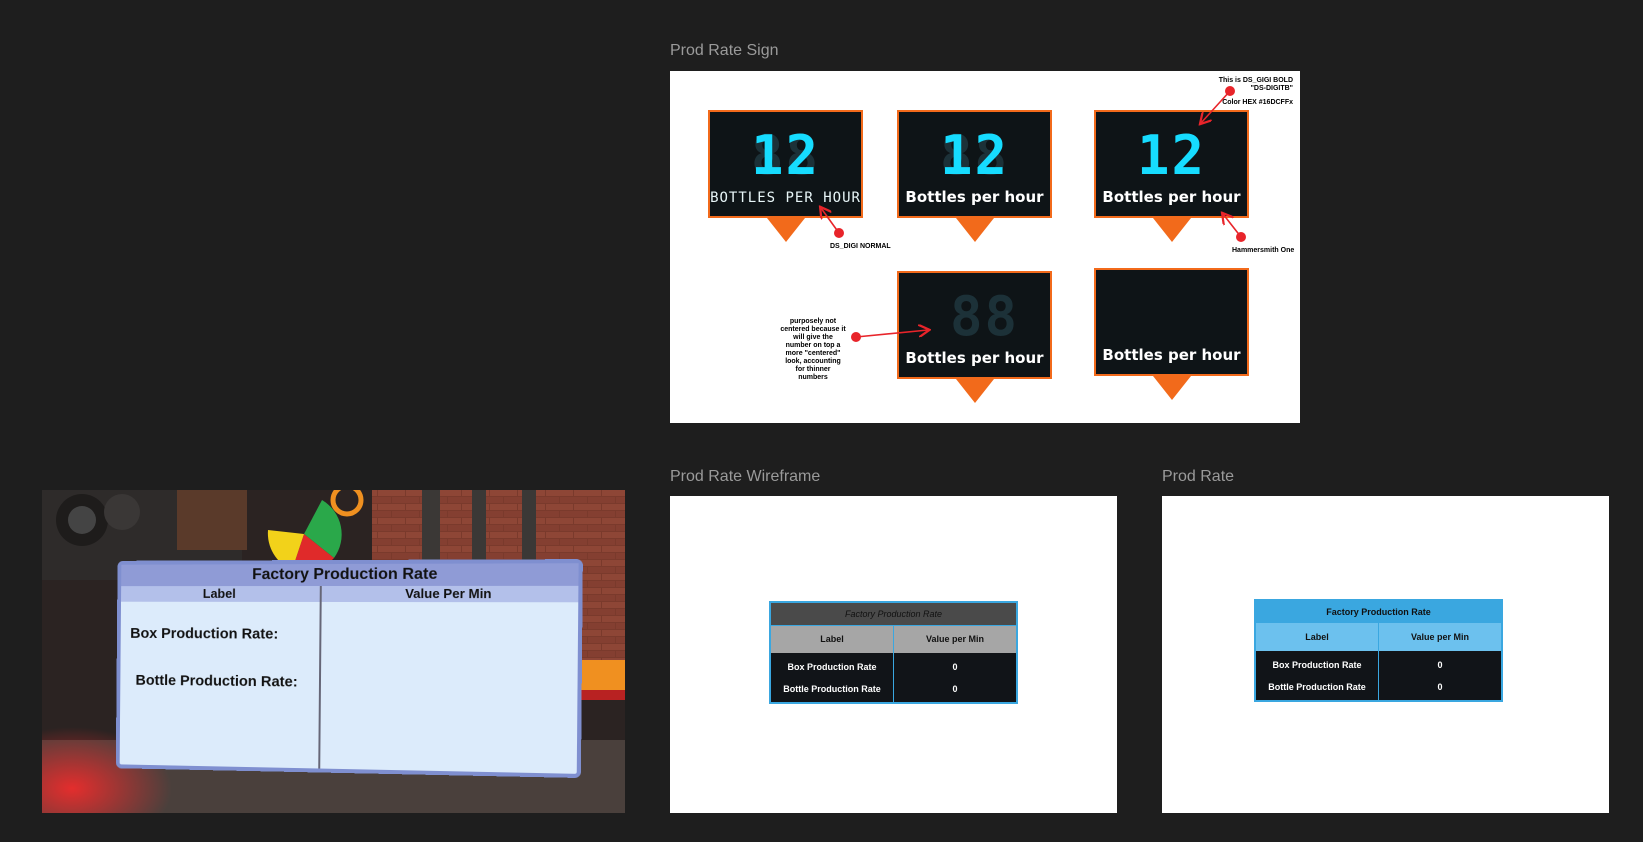 This screenshot has width=1643, height=842. I want to click on panel-divider, so click(320, 685).